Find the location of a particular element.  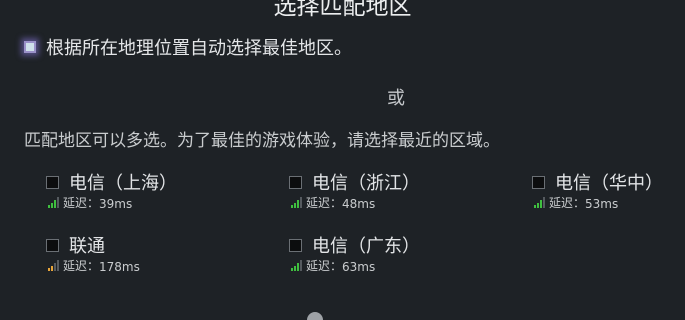

region-option-telecom-shanghai: 电信（上海） 延迟： 39ms is located at coordinates (161, 190).